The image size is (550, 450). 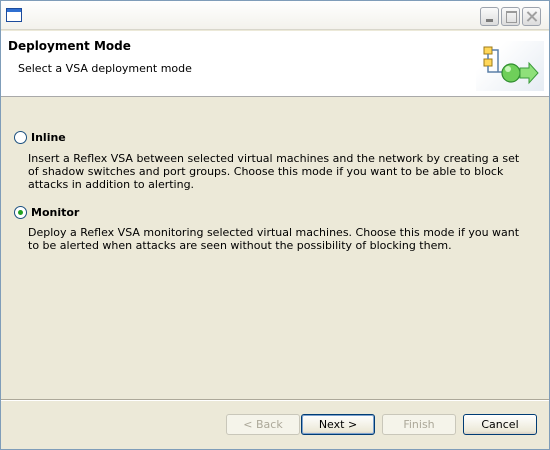 What do you see at coordinates (69, 46) in the screenshot?
I see `page-title: Deployment Mode` at bounding box center [69, 46].